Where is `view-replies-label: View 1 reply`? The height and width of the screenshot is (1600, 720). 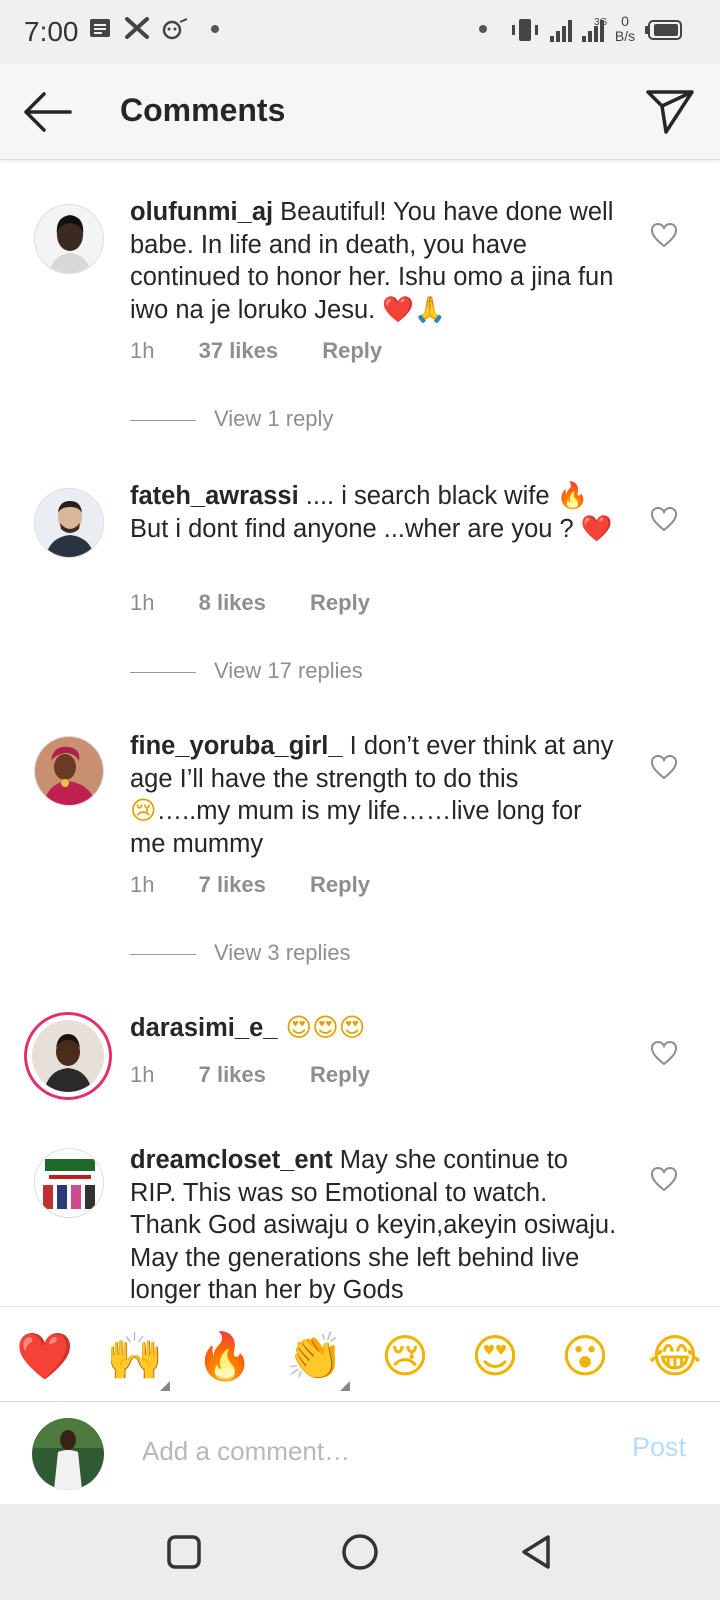
view-replies-label: View 1 reply is located at coordinates (274, 418).